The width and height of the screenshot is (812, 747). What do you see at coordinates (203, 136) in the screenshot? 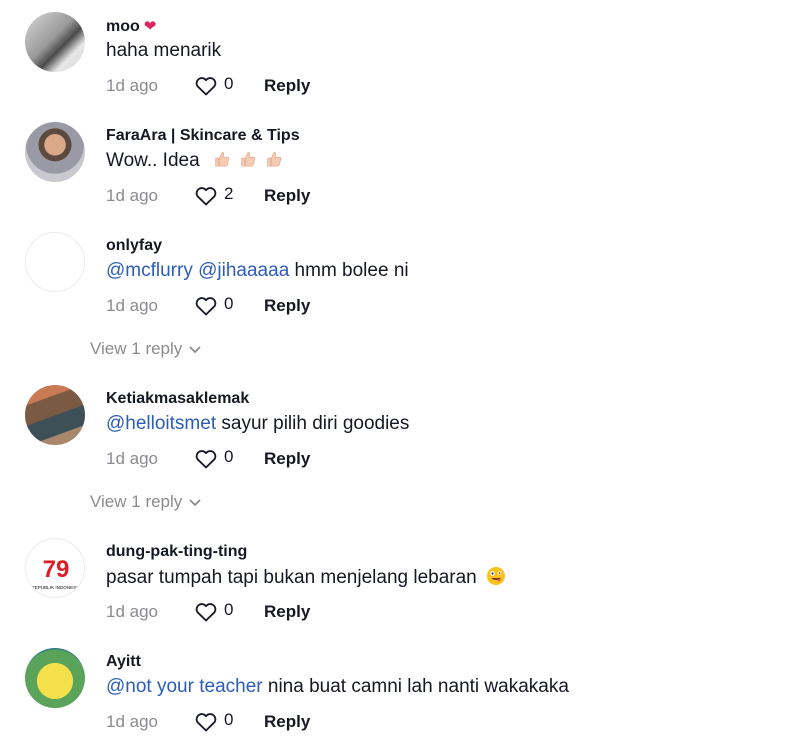
I see `comment-username: FaraAra | Skincare & Tips` at bounding box center [203, 136].